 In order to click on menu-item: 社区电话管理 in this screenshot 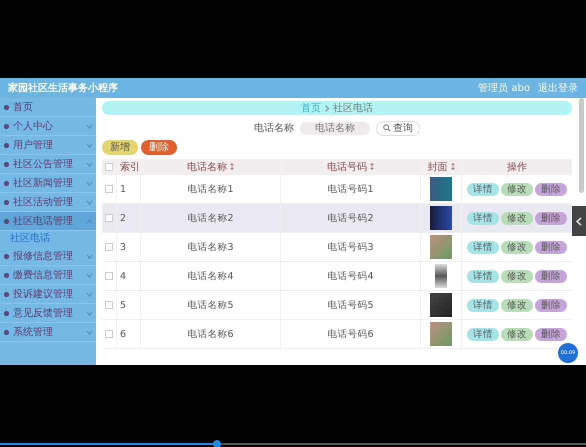, I will do `click(48, 221)`.